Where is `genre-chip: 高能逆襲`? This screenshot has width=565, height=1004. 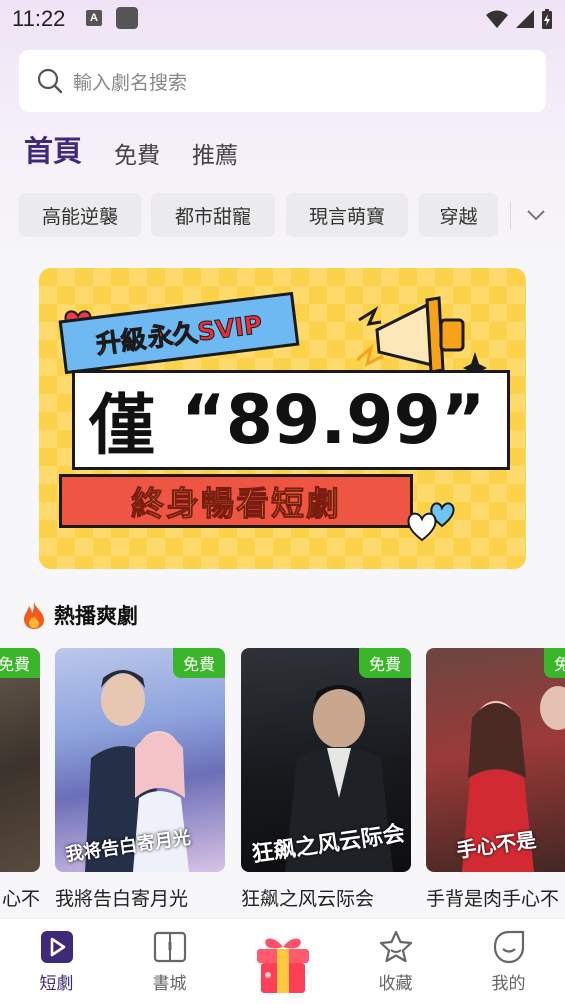 genre-chip: 高能逆襲 is located at coordinates (80, 215).